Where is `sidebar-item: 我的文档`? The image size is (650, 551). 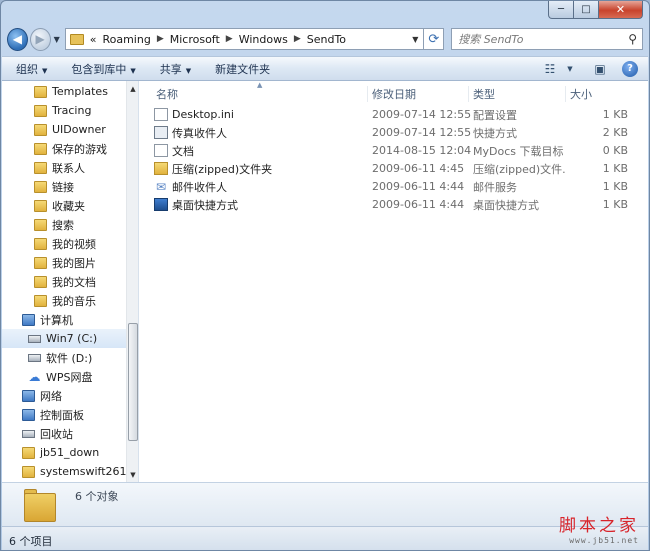
sidebar-item: 我的文档 is located at coordinates (64, 281).